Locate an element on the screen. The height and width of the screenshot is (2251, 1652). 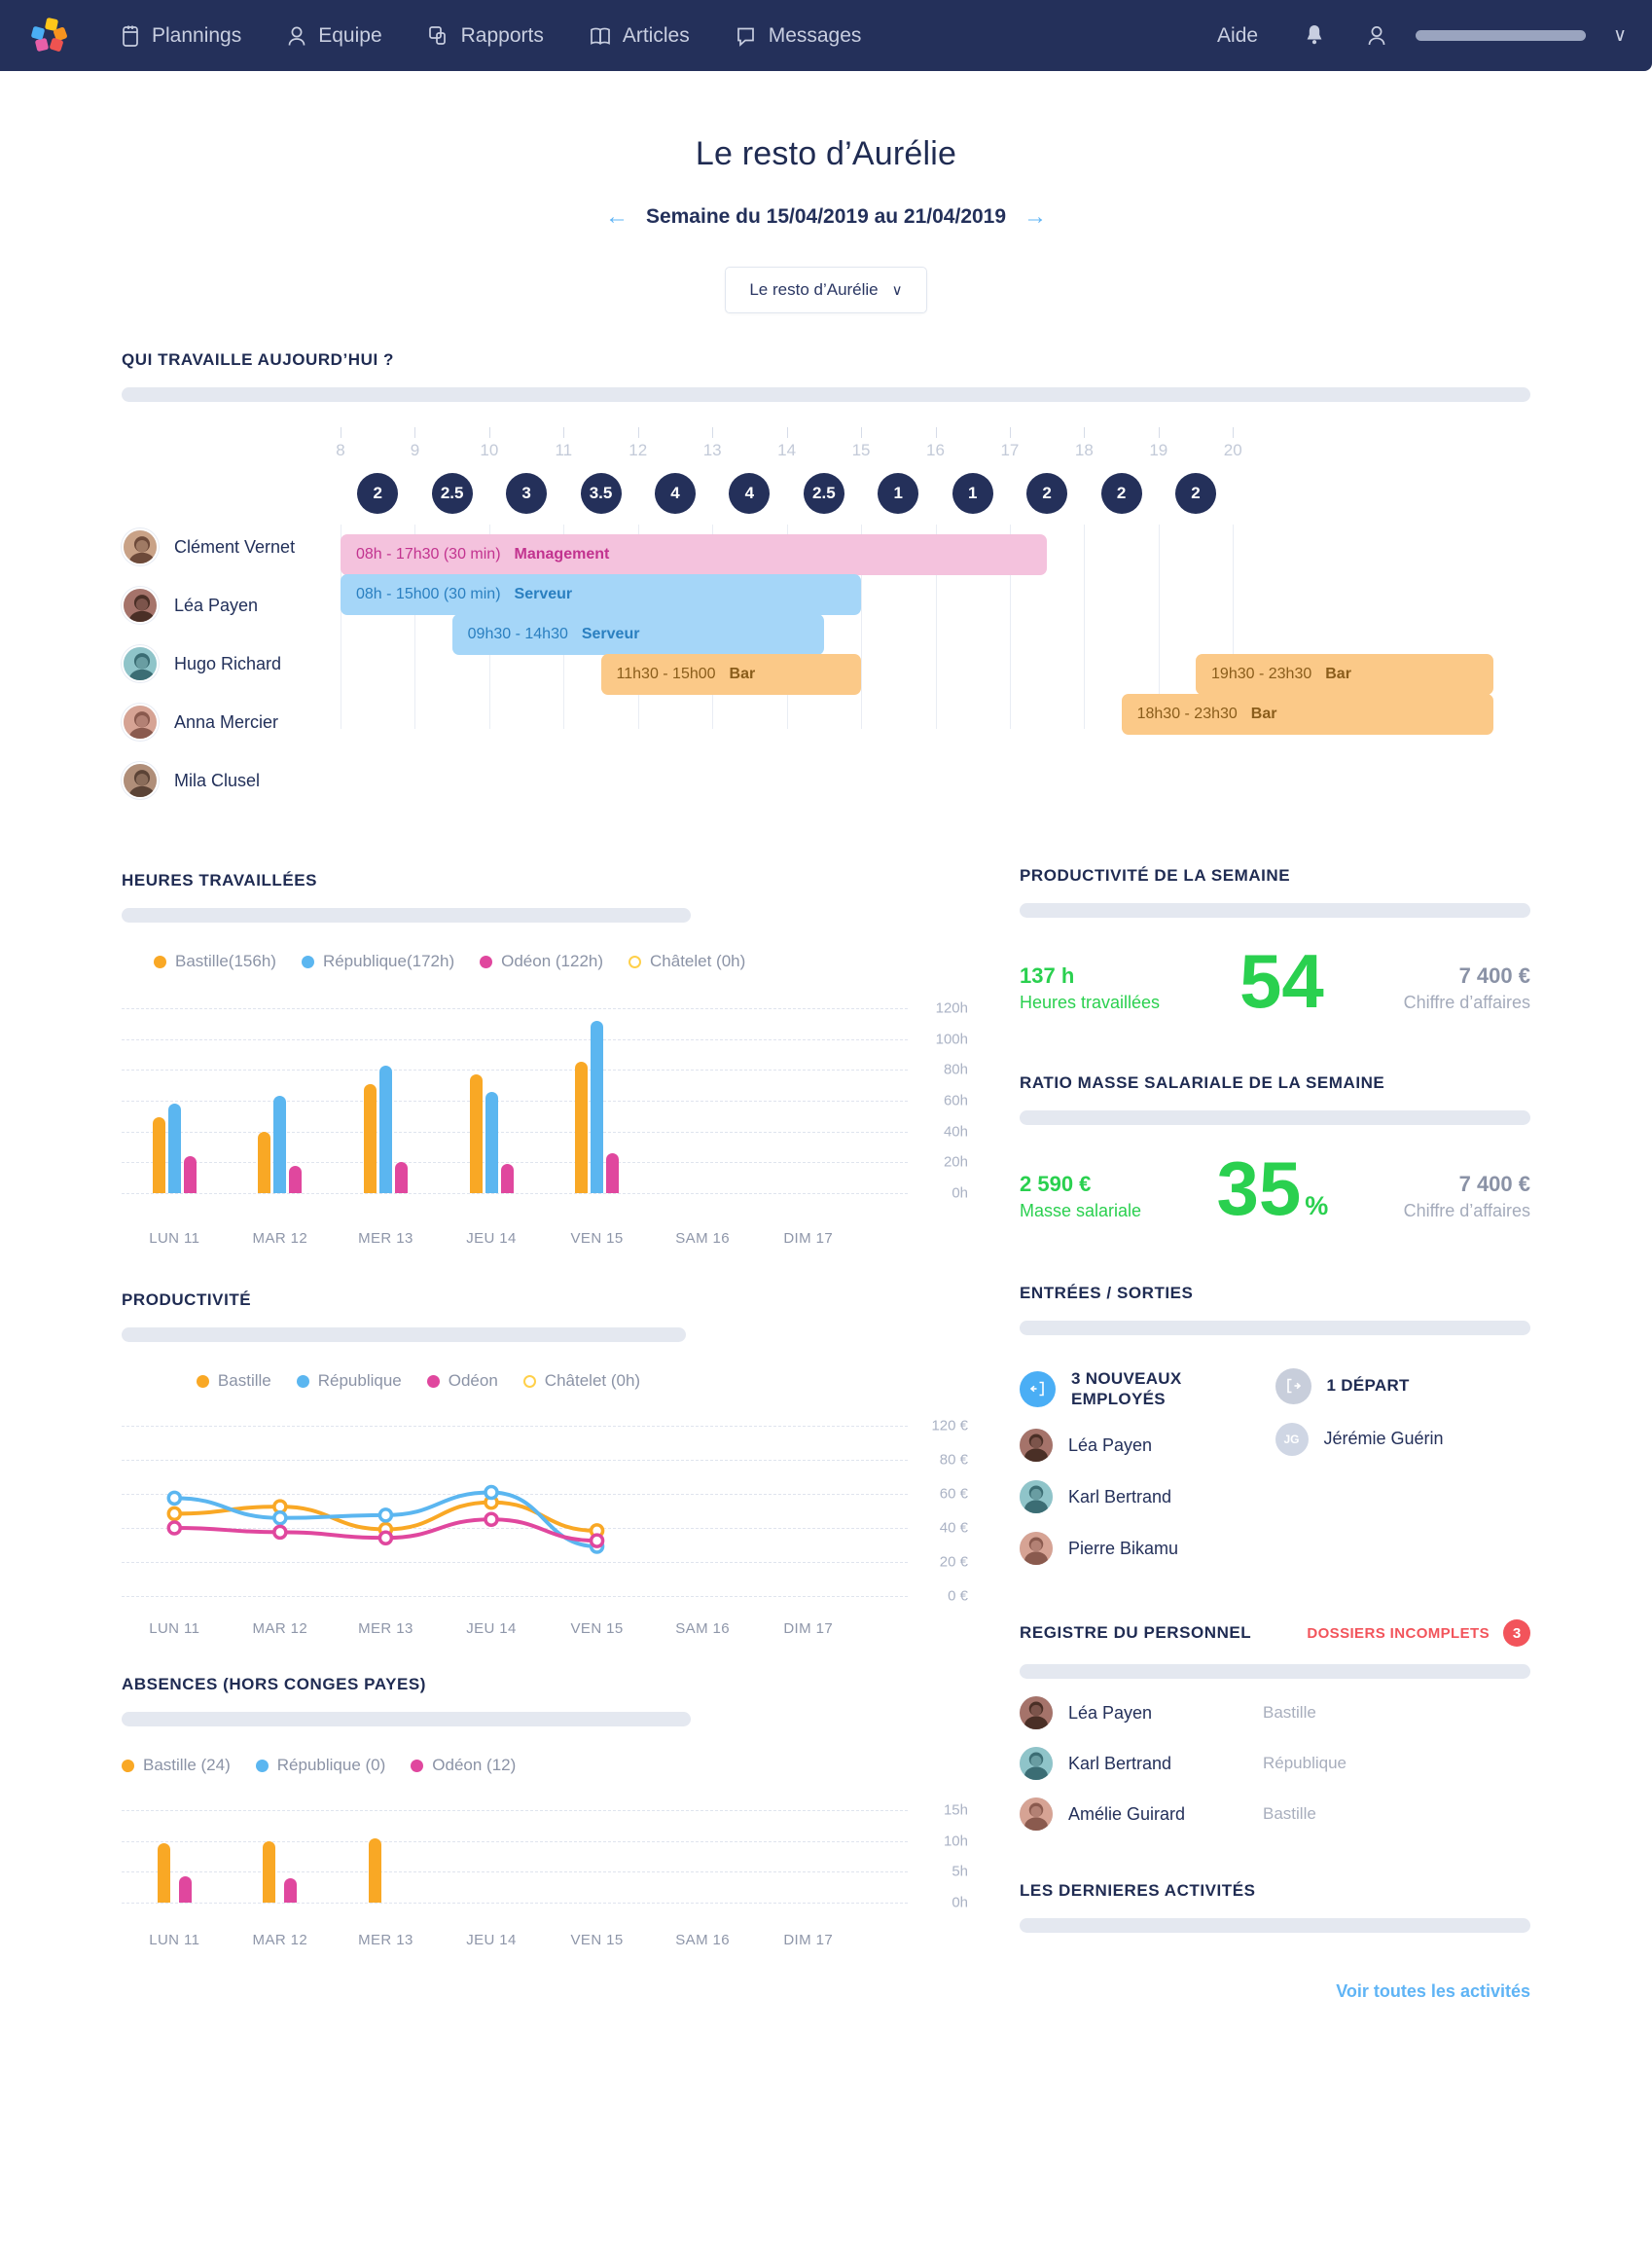
see-all-activities-link: Voir toutes les activités is located at coordinates (1433, 1991).